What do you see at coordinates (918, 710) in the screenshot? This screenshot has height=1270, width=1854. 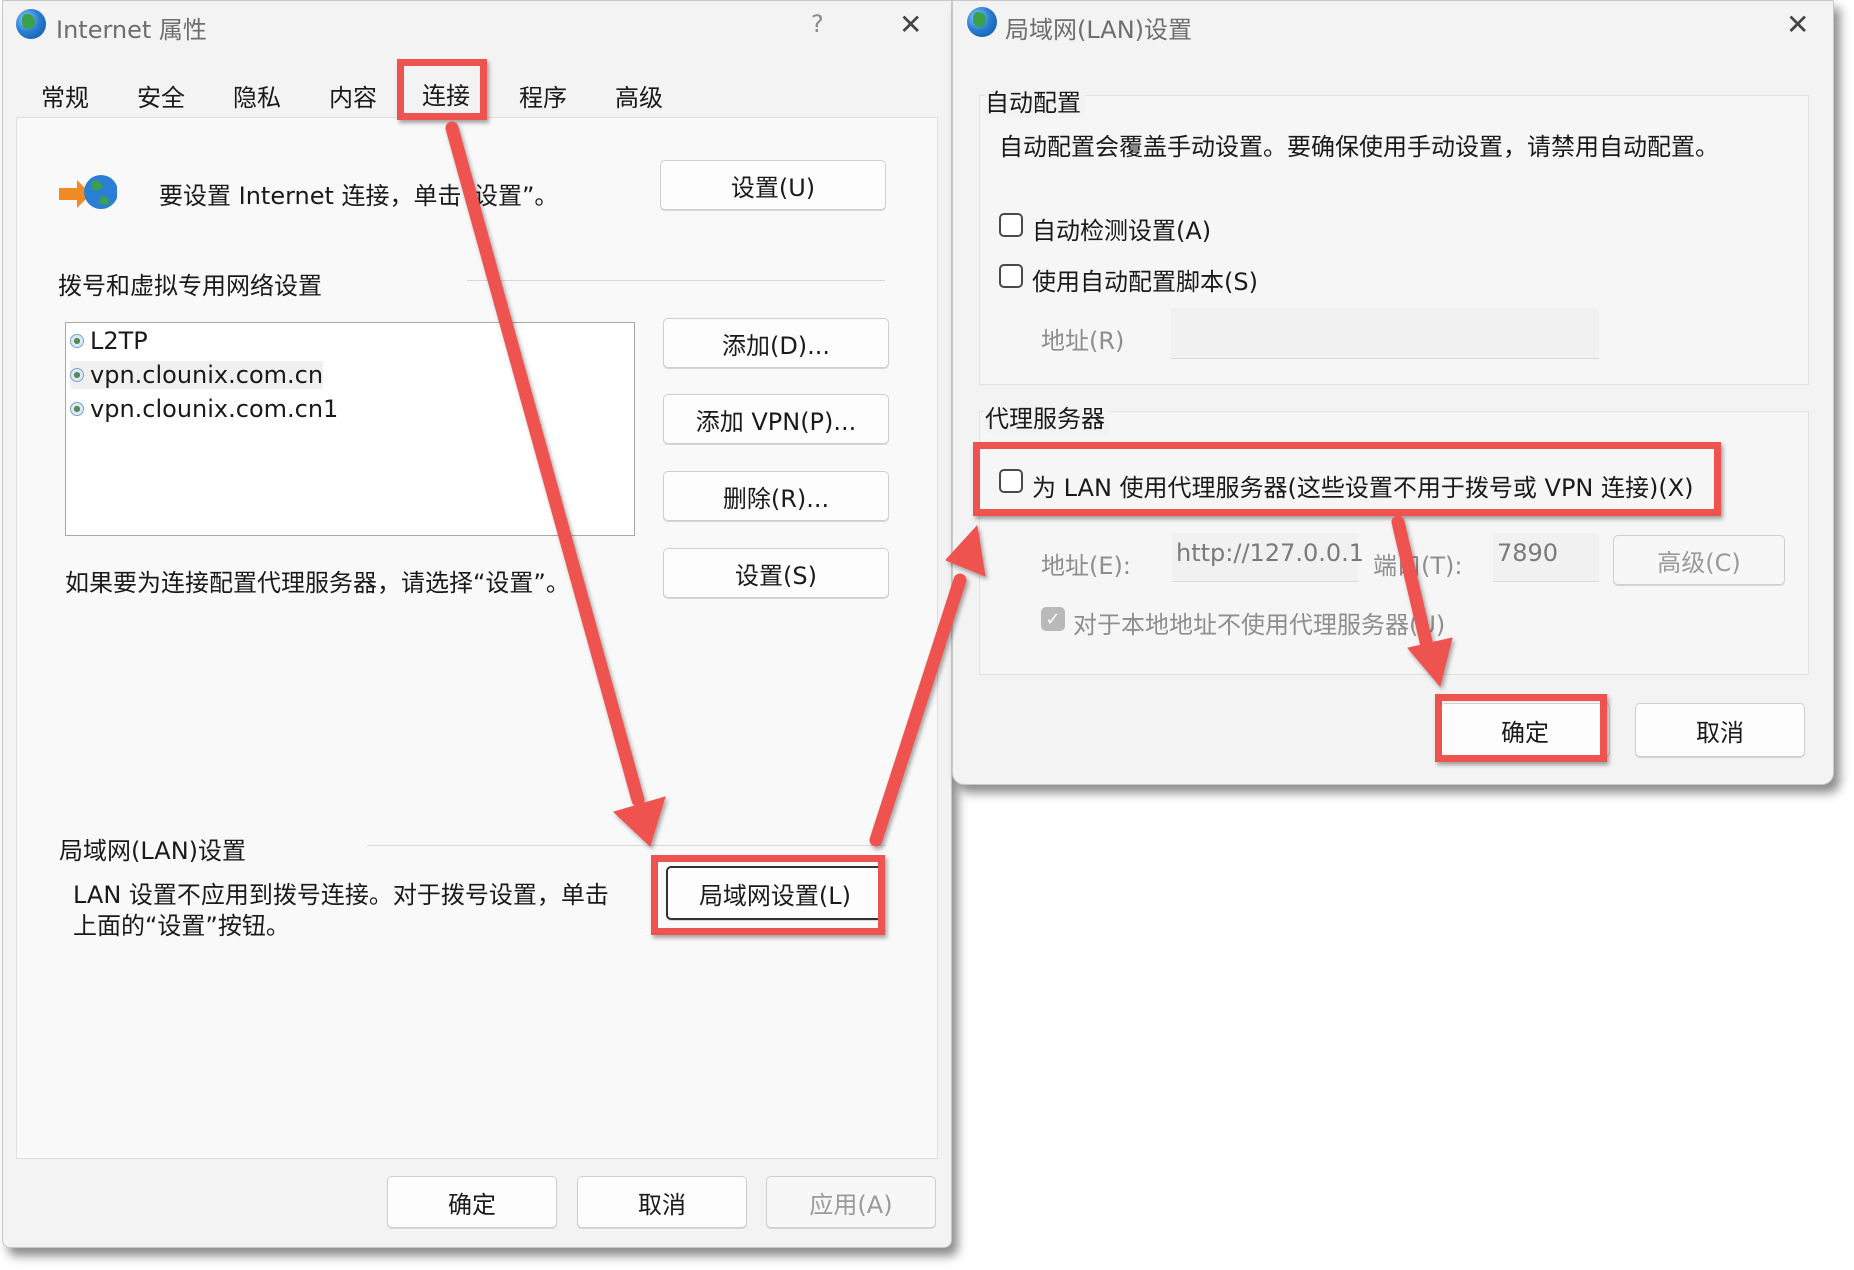 I see `arrow-to-proxy-checkbox` at bounding box center [918, 710].